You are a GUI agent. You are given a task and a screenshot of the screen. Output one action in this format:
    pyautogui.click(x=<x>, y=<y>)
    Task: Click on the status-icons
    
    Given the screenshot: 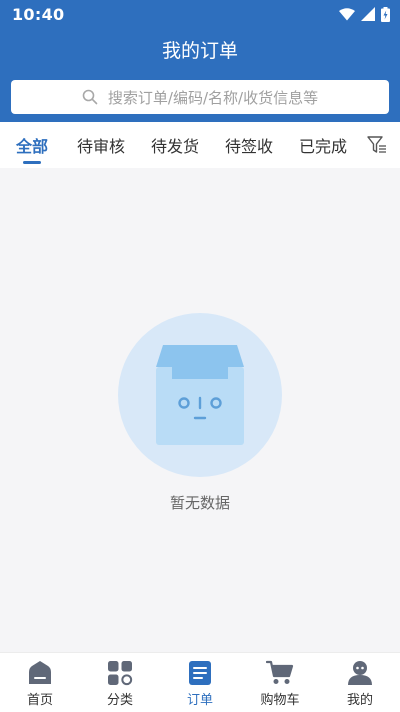 What is the action you would take?
    pyautogui.click(x=364, y=14)
    